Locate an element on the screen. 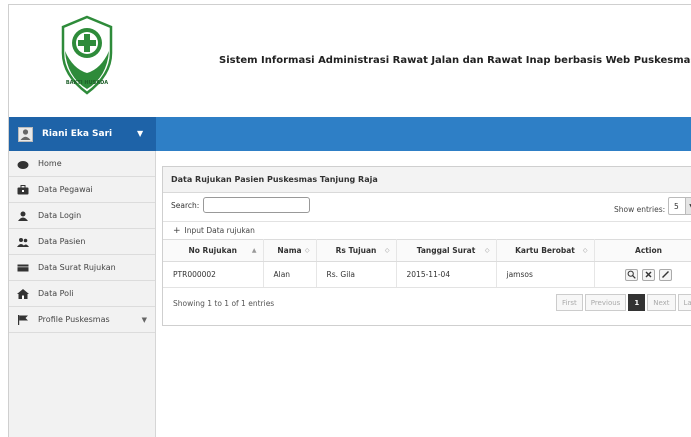 This screenshot has height=437, width=691. sidebar-item-label: Data Surat Rujukan is located at coordinates (77, 267).